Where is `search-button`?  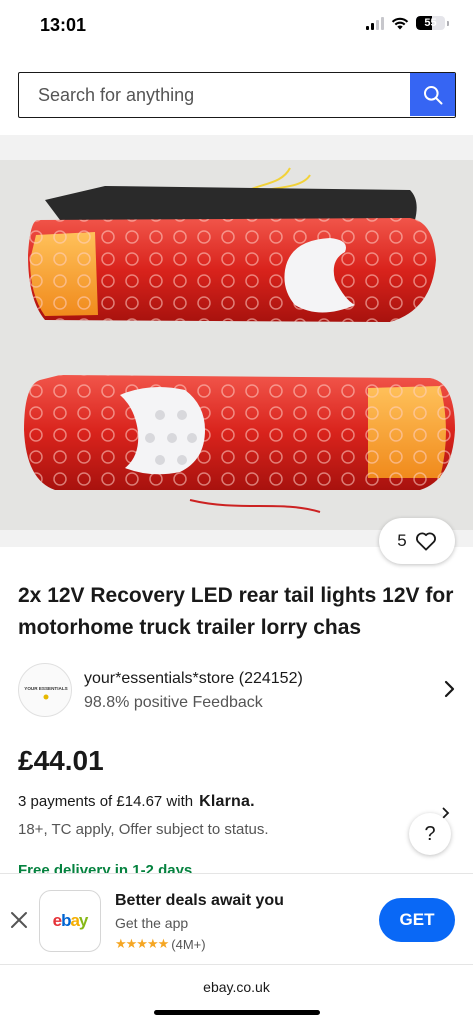
search-button is located at coordinates (432, 94).